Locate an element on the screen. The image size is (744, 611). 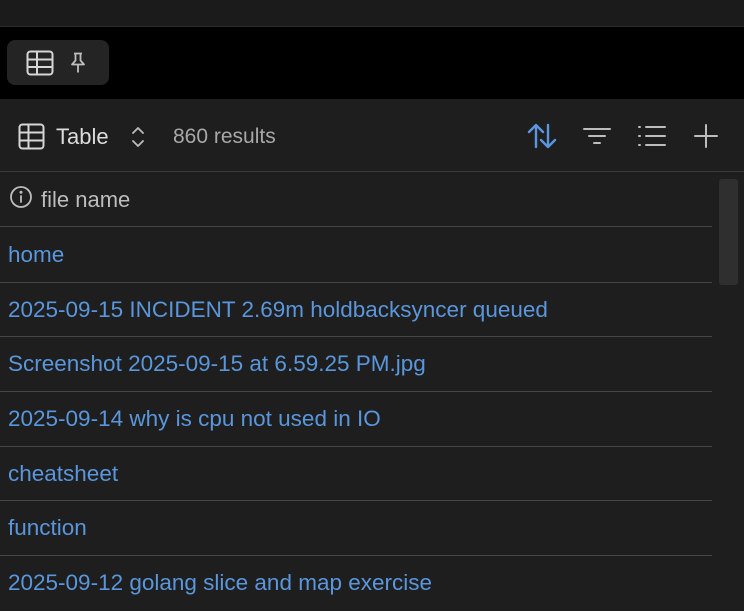
file-link: 2025-09-14 why is cpu not used in IO is located at coordinates (194, 419).